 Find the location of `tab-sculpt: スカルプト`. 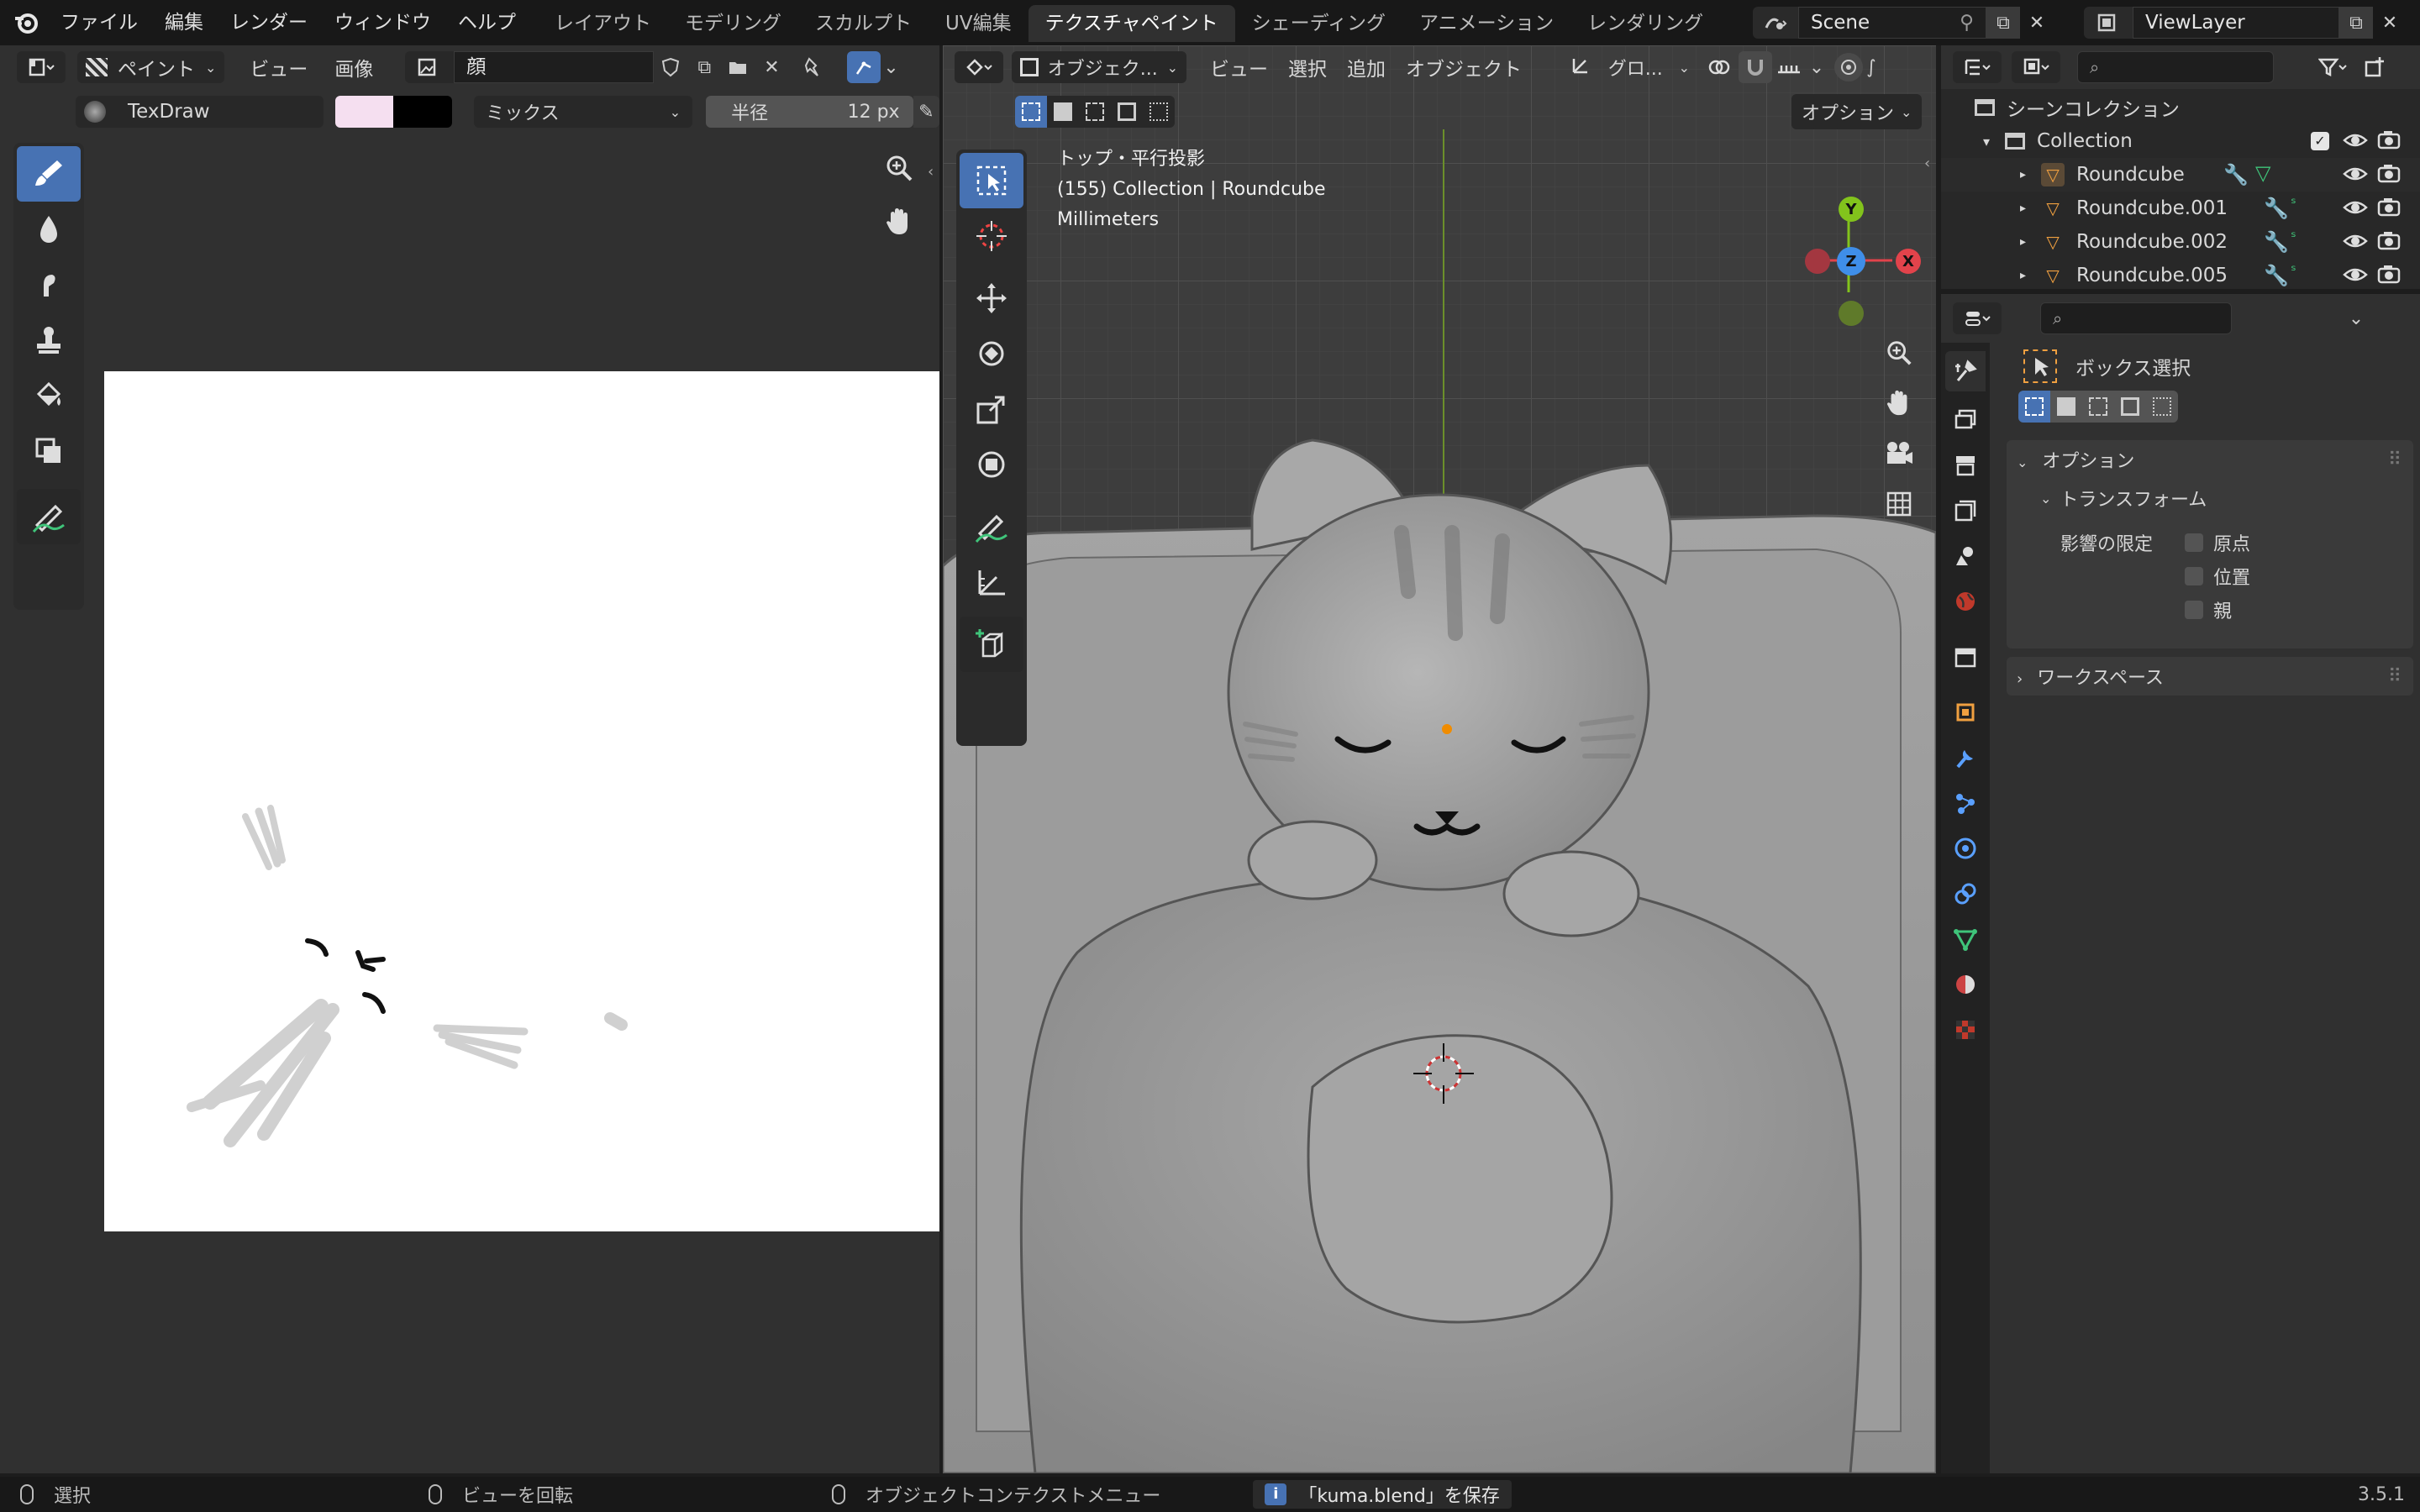

tab-sculpt: スカルプト is located at coordinates (864, 23).